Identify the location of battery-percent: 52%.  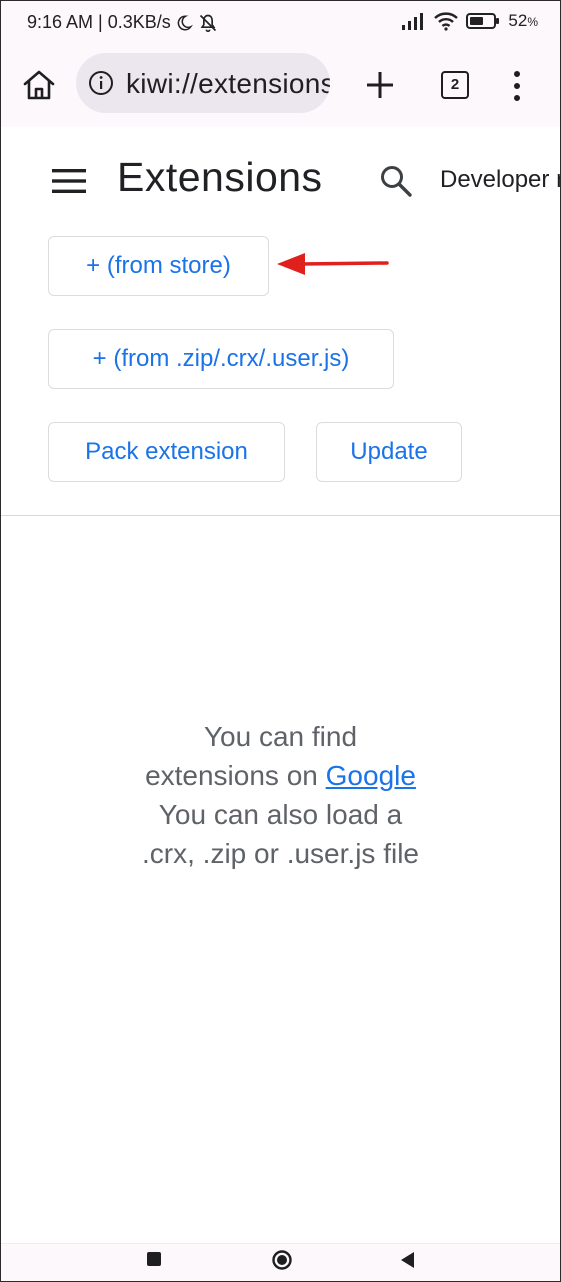
(523, 21).